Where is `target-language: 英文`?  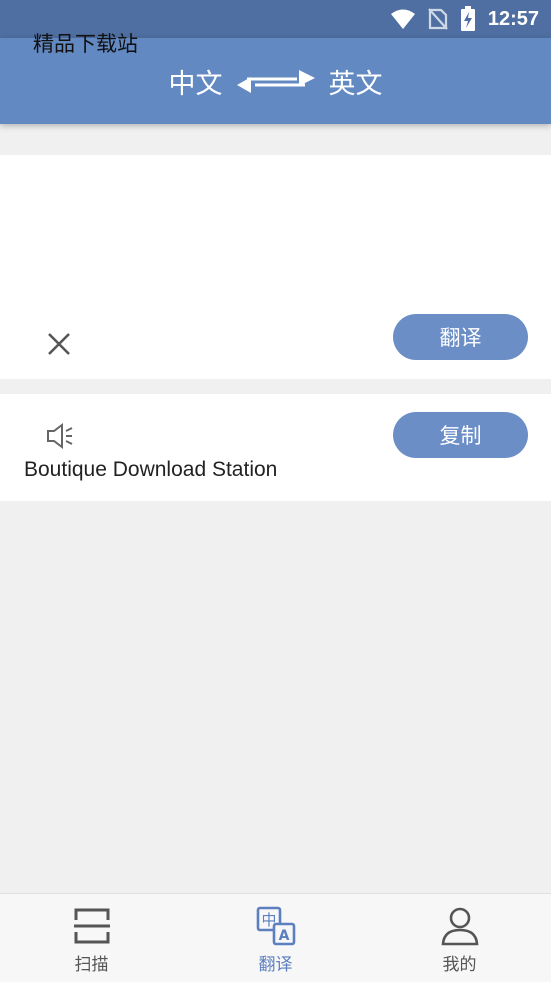 target-language: 英文 is located at coordinates (356, 81).